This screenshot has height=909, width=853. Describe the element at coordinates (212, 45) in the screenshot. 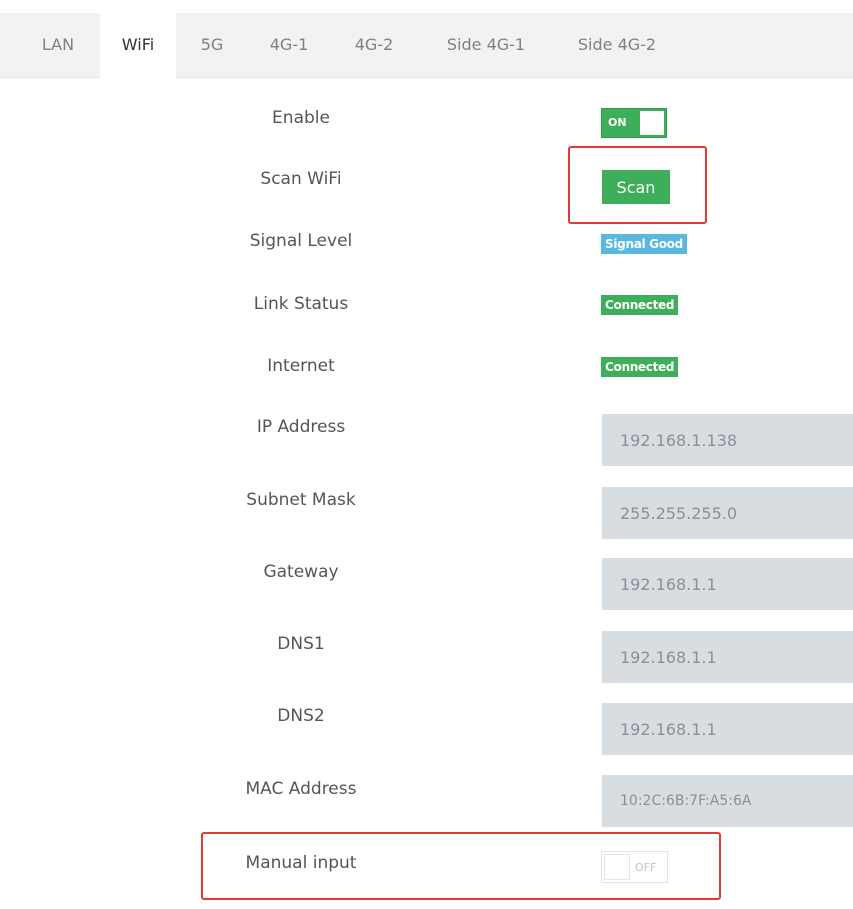

I see `tab-5g: 5G` at that location.